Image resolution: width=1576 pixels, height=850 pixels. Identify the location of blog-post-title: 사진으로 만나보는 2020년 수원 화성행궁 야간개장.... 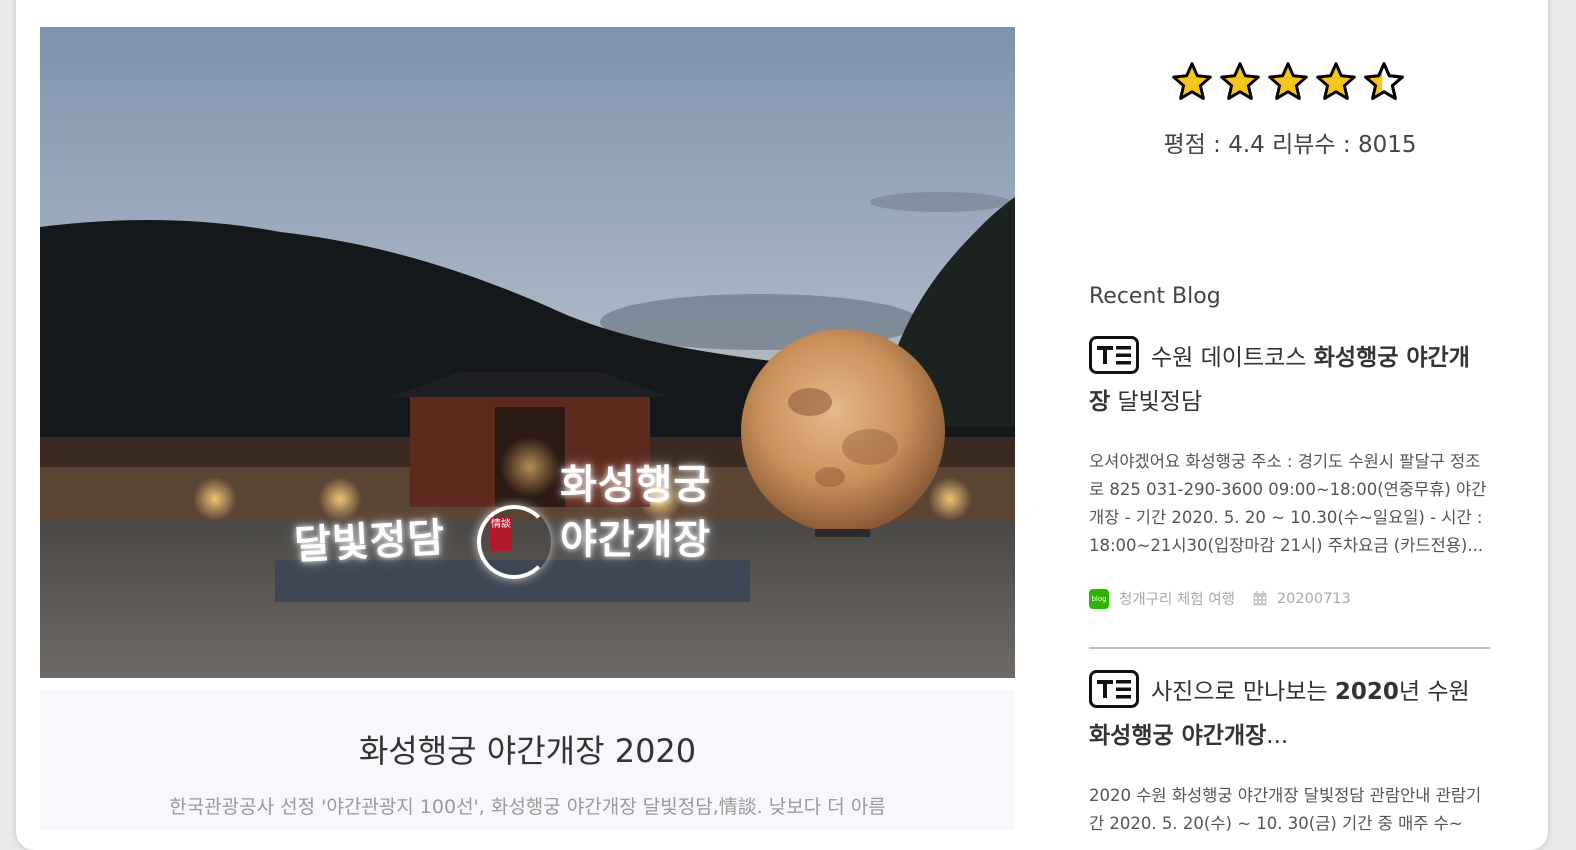
(1290, 713).